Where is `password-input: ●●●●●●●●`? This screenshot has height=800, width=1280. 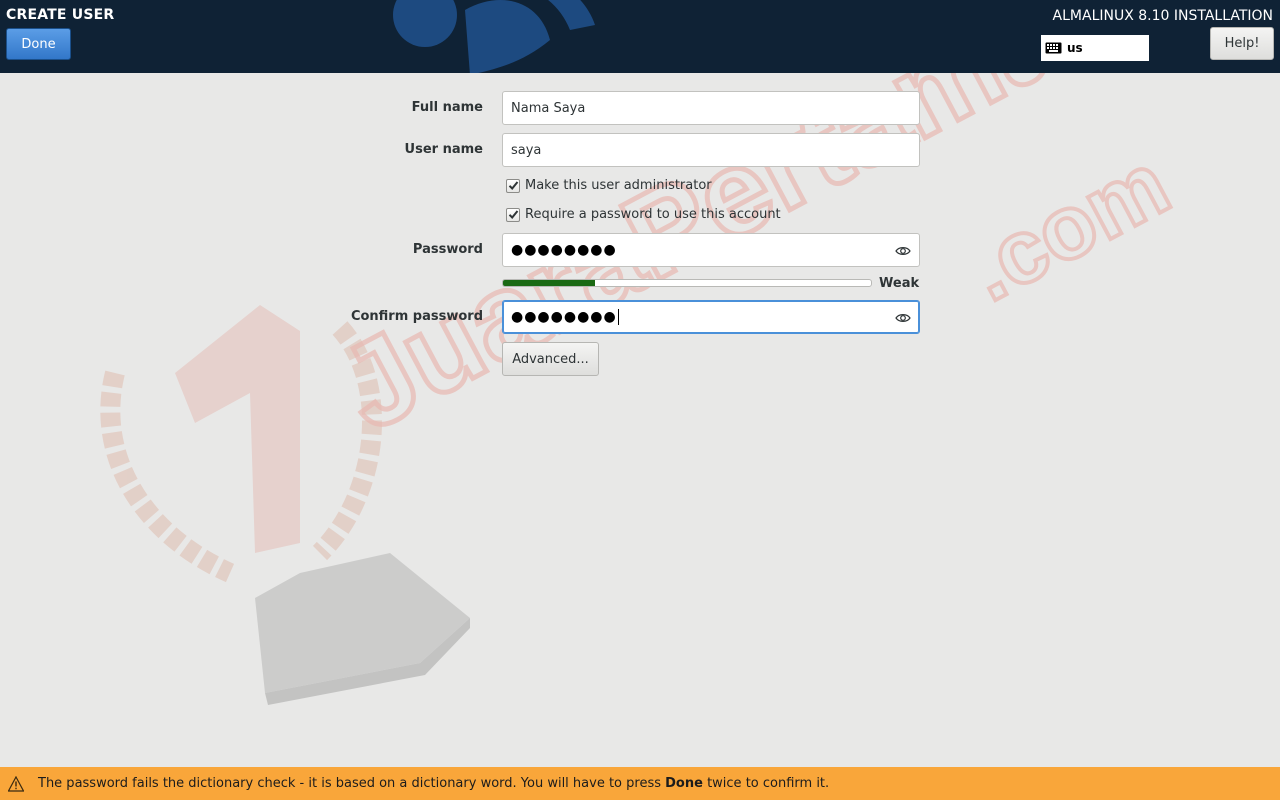 password-input: ●●●●●●●● is located at coordinates (711, 250).